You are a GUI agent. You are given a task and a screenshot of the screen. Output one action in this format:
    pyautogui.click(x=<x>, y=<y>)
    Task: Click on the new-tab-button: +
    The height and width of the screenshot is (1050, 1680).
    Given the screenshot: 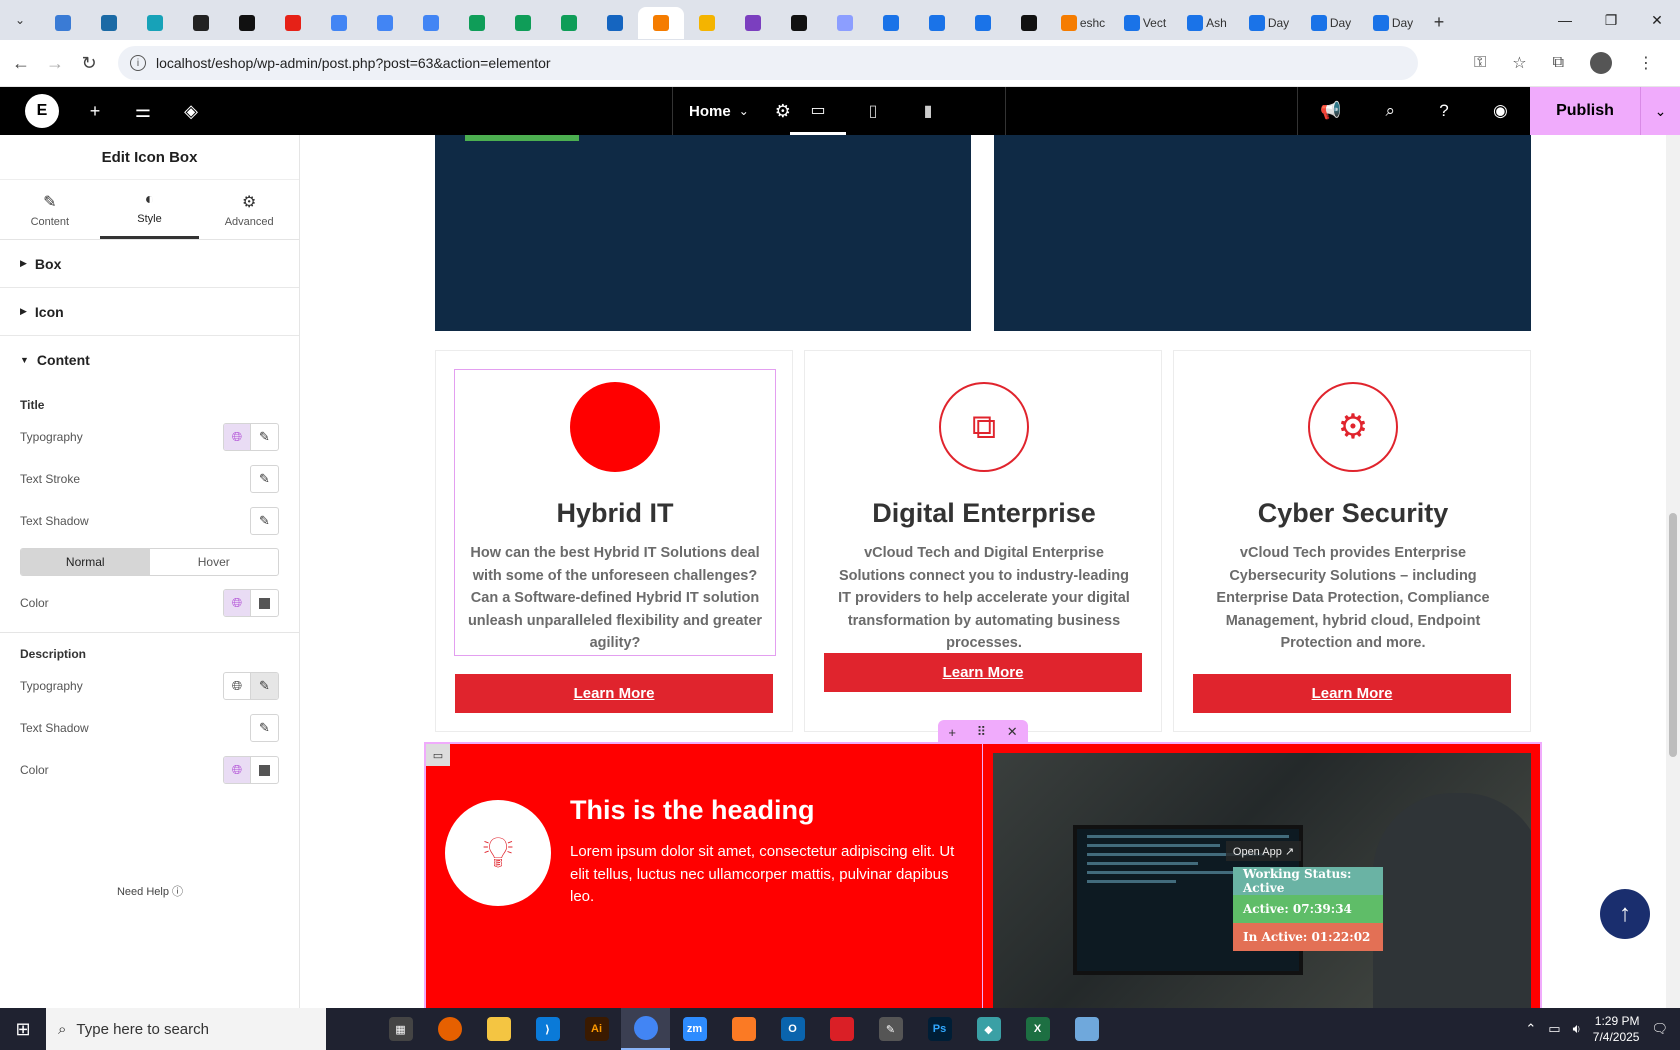 What is the action you would take?
    pyautogui.click(x=1439, y=22)
    